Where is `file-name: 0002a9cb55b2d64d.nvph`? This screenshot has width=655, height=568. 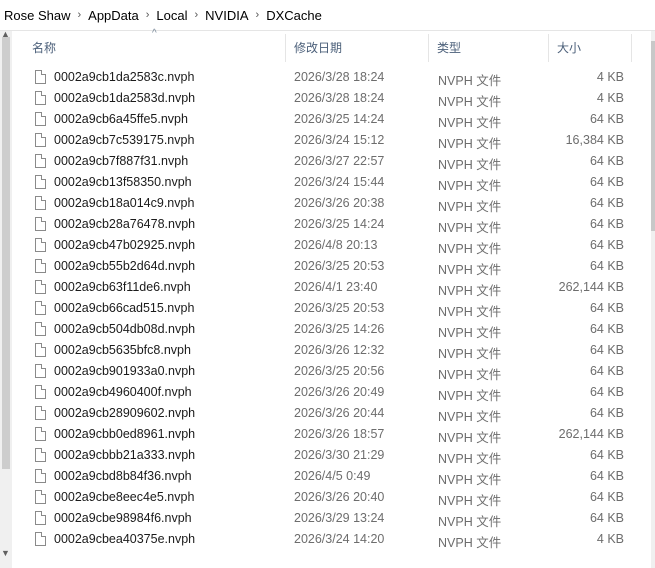 file-name: 0002a9cb55b2d64d.nvph is located at coordinates (124, 266).